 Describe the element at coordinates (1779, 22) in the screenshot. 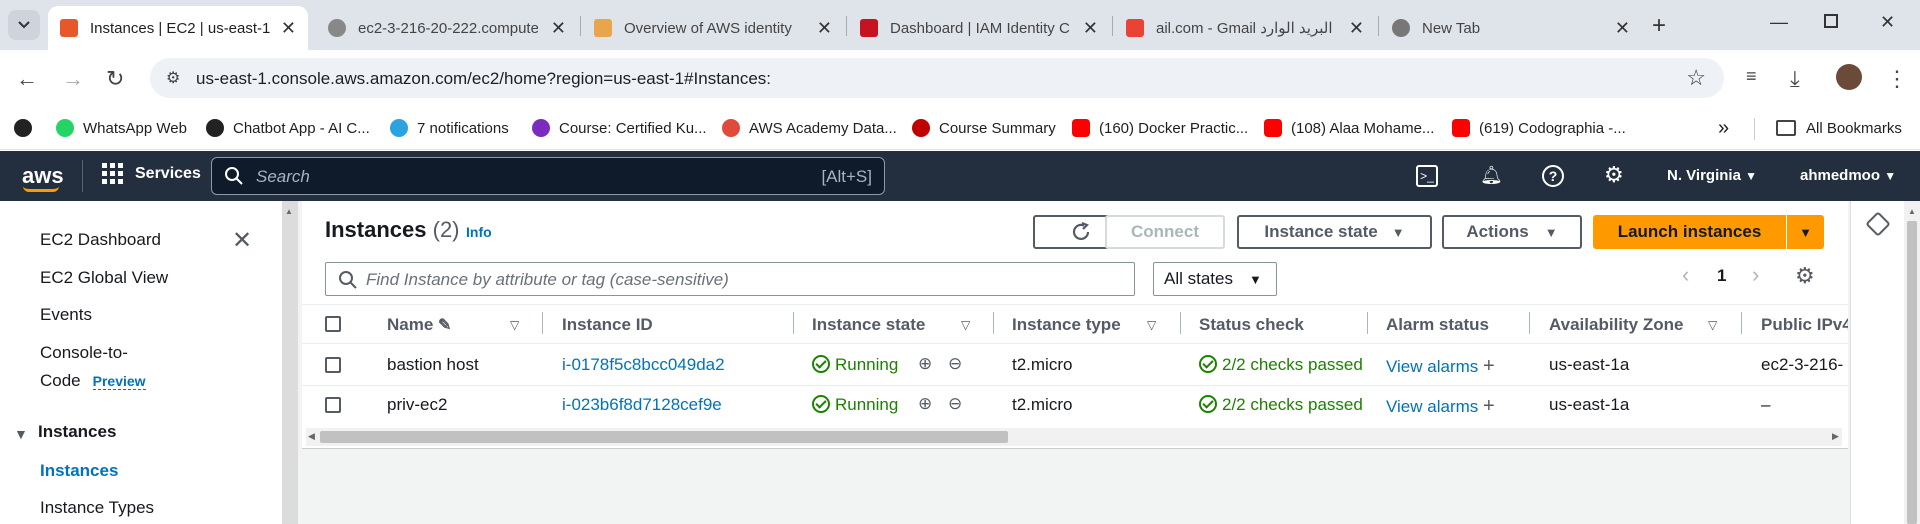

I see `minimize-button: —` at that location.